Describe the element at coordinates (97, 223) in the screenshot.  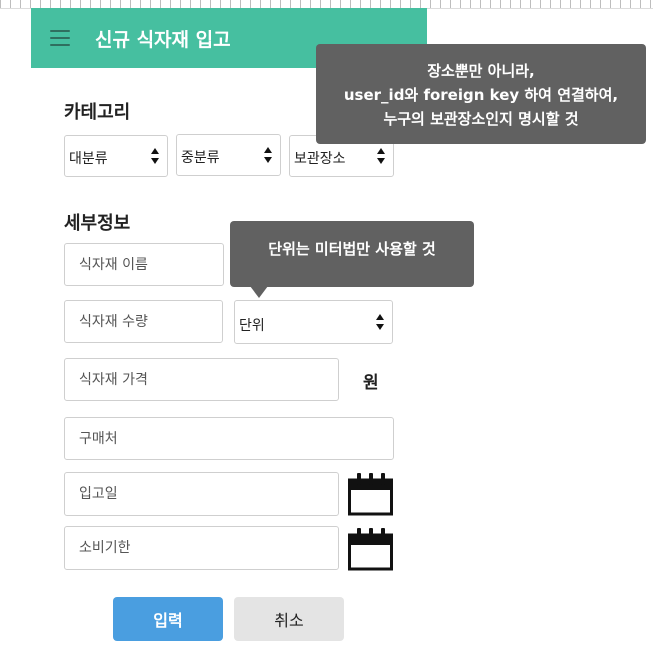
I see `details-section-title: 세부정보` at that location.